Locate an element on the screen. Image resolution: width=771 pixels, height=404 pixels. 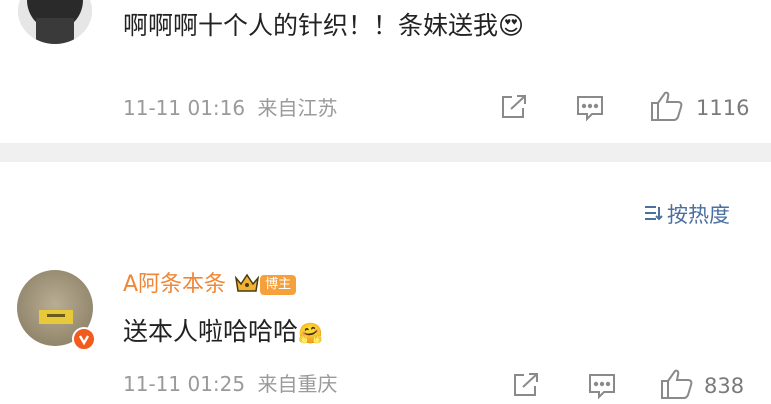
like-button: 838 is located at coordinates (702, 386).